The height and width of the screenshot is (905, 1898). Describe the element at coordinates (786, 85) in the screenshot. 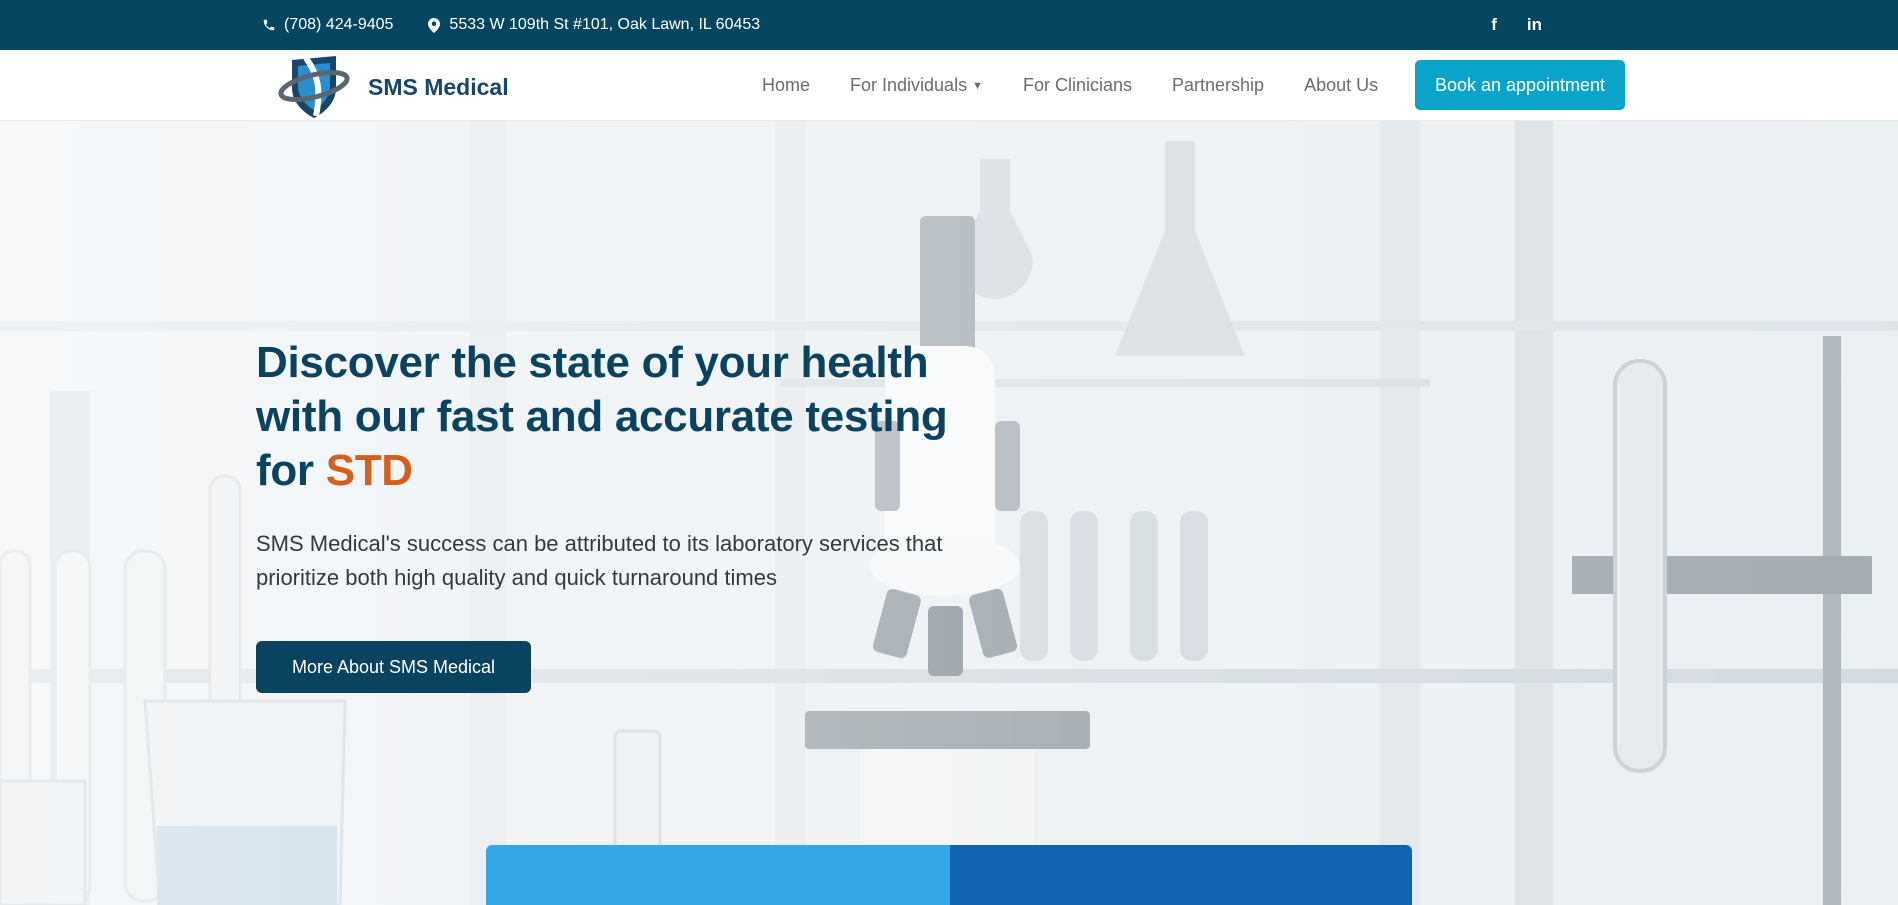

I see `nav-item-home: Home` at that location.